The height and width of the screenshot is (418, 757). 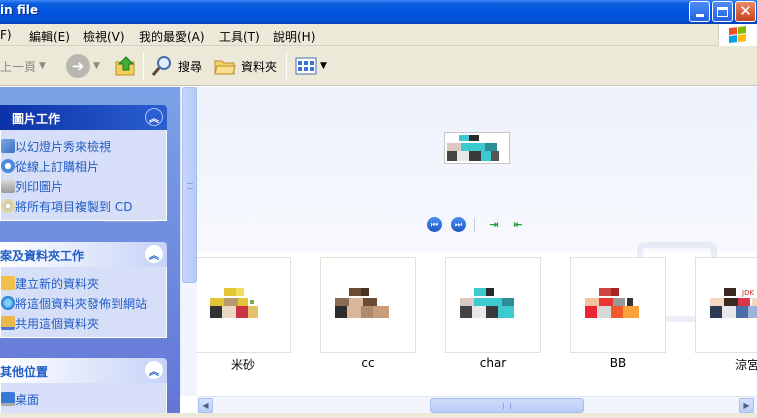 What do you see at coordinates (83, 117) in the screenshot?
I see `picture-tasks-header: 圖片工作 ︽` at bounding box center [83, 117].